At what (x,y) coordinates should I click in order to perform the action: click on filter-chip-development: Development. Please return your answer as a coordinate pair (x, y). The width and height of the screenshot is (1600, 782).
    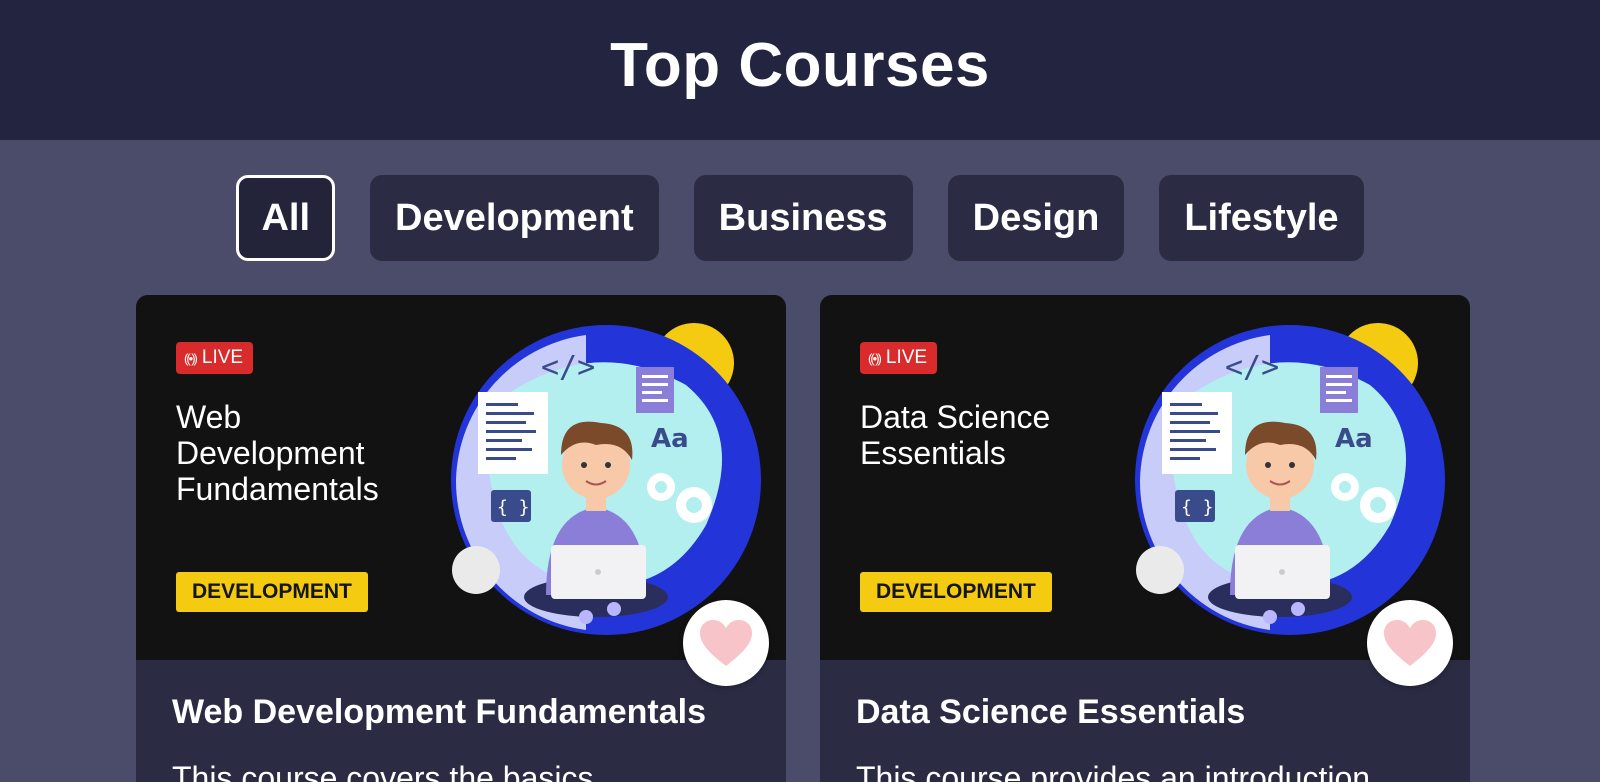
    Looking at the image, I should click on (514, 218).